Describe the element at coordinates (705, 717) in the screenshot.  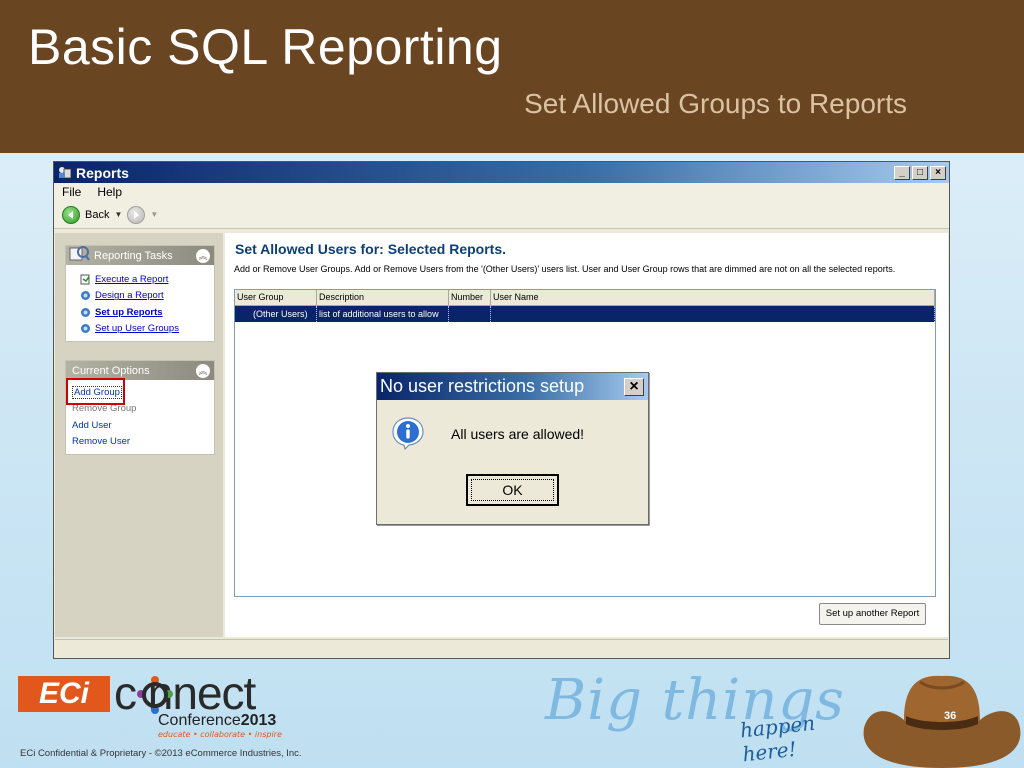
I see `big-things-logo: Big things happen here!` at that location.